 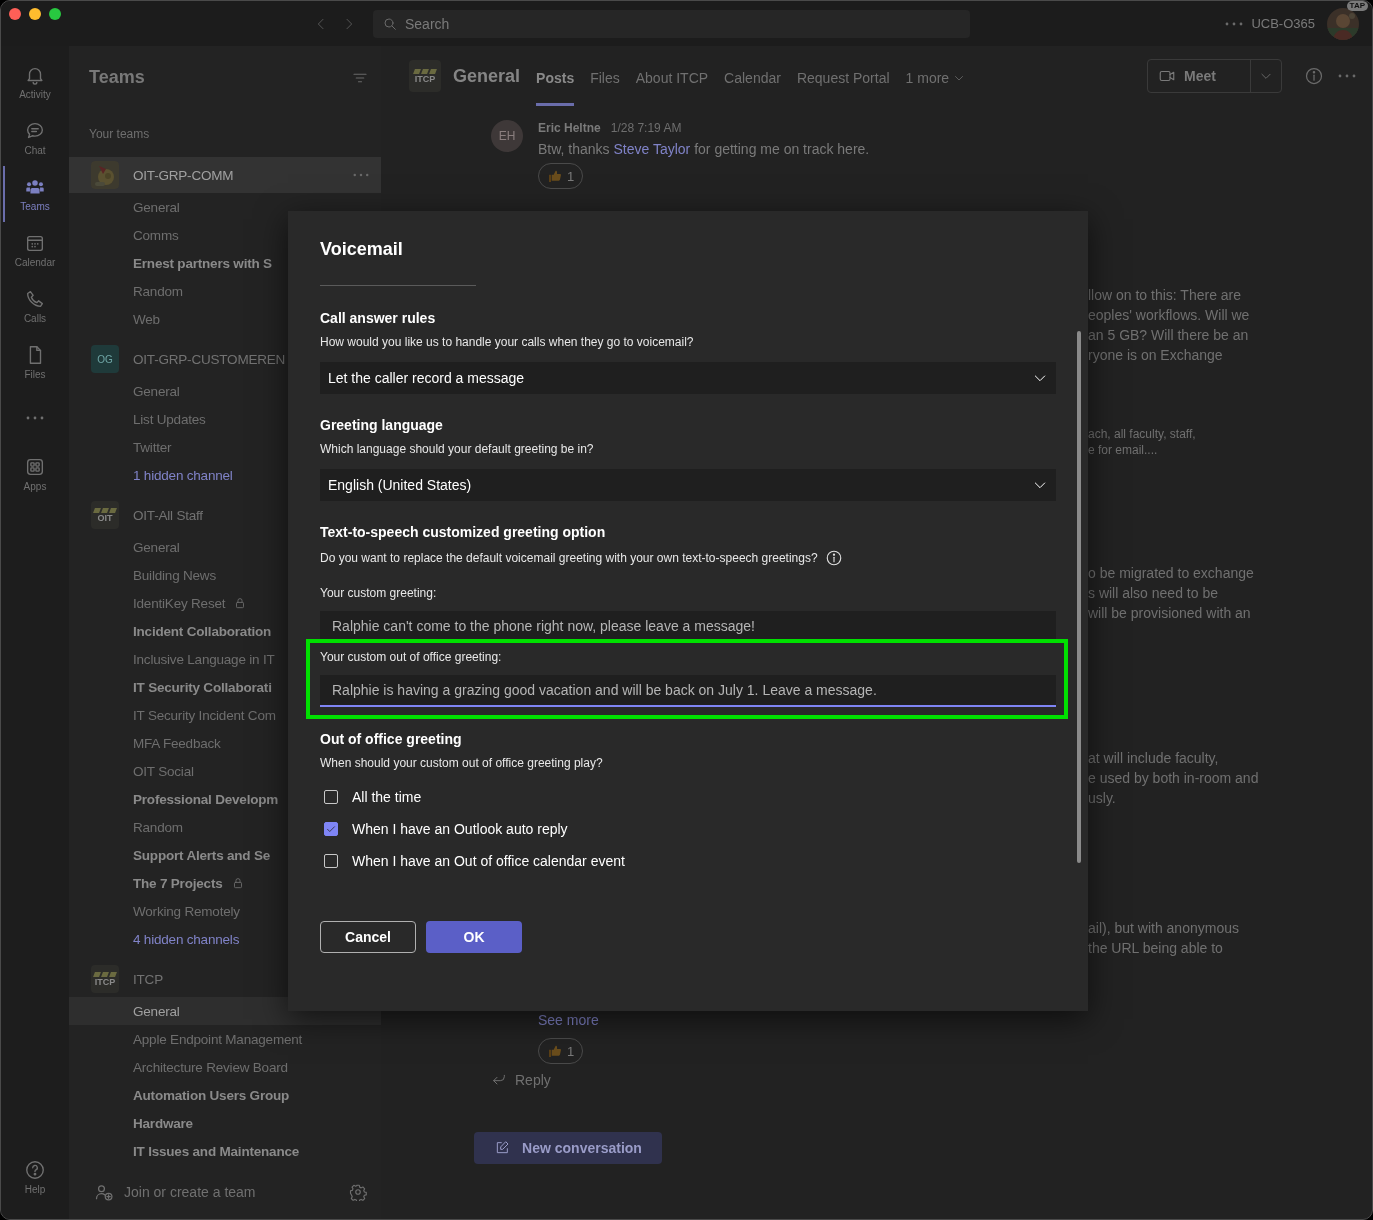 I want to click on join-team-link: Join or create a team, so click(x=236, y=1192).